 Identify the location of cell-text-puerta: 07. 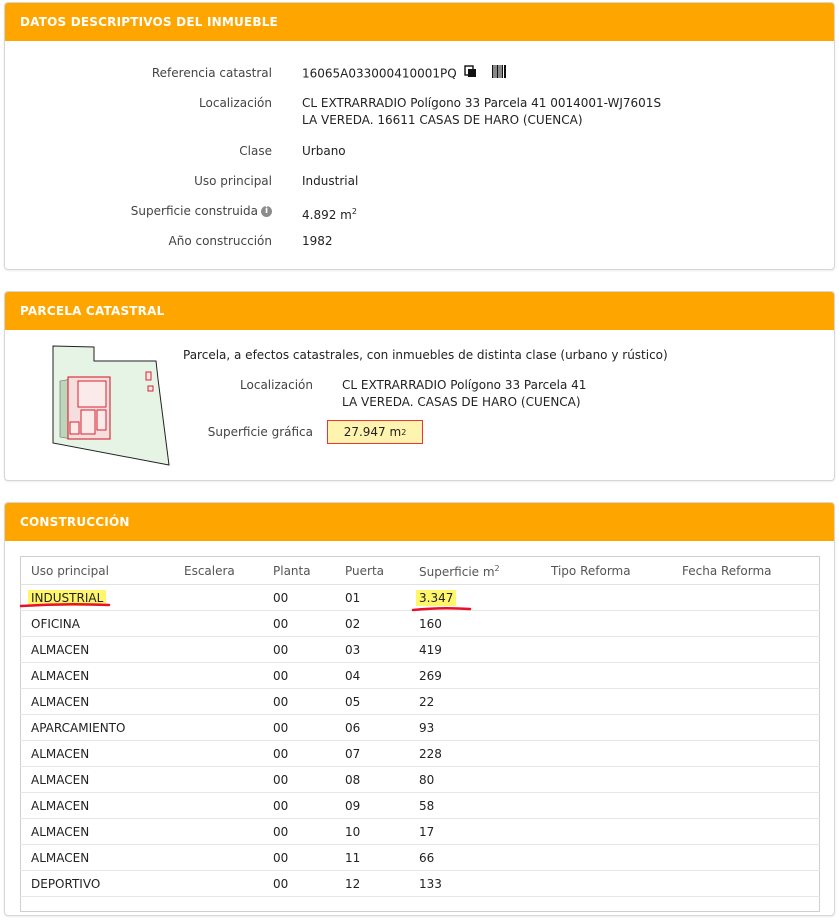
(353, 753).